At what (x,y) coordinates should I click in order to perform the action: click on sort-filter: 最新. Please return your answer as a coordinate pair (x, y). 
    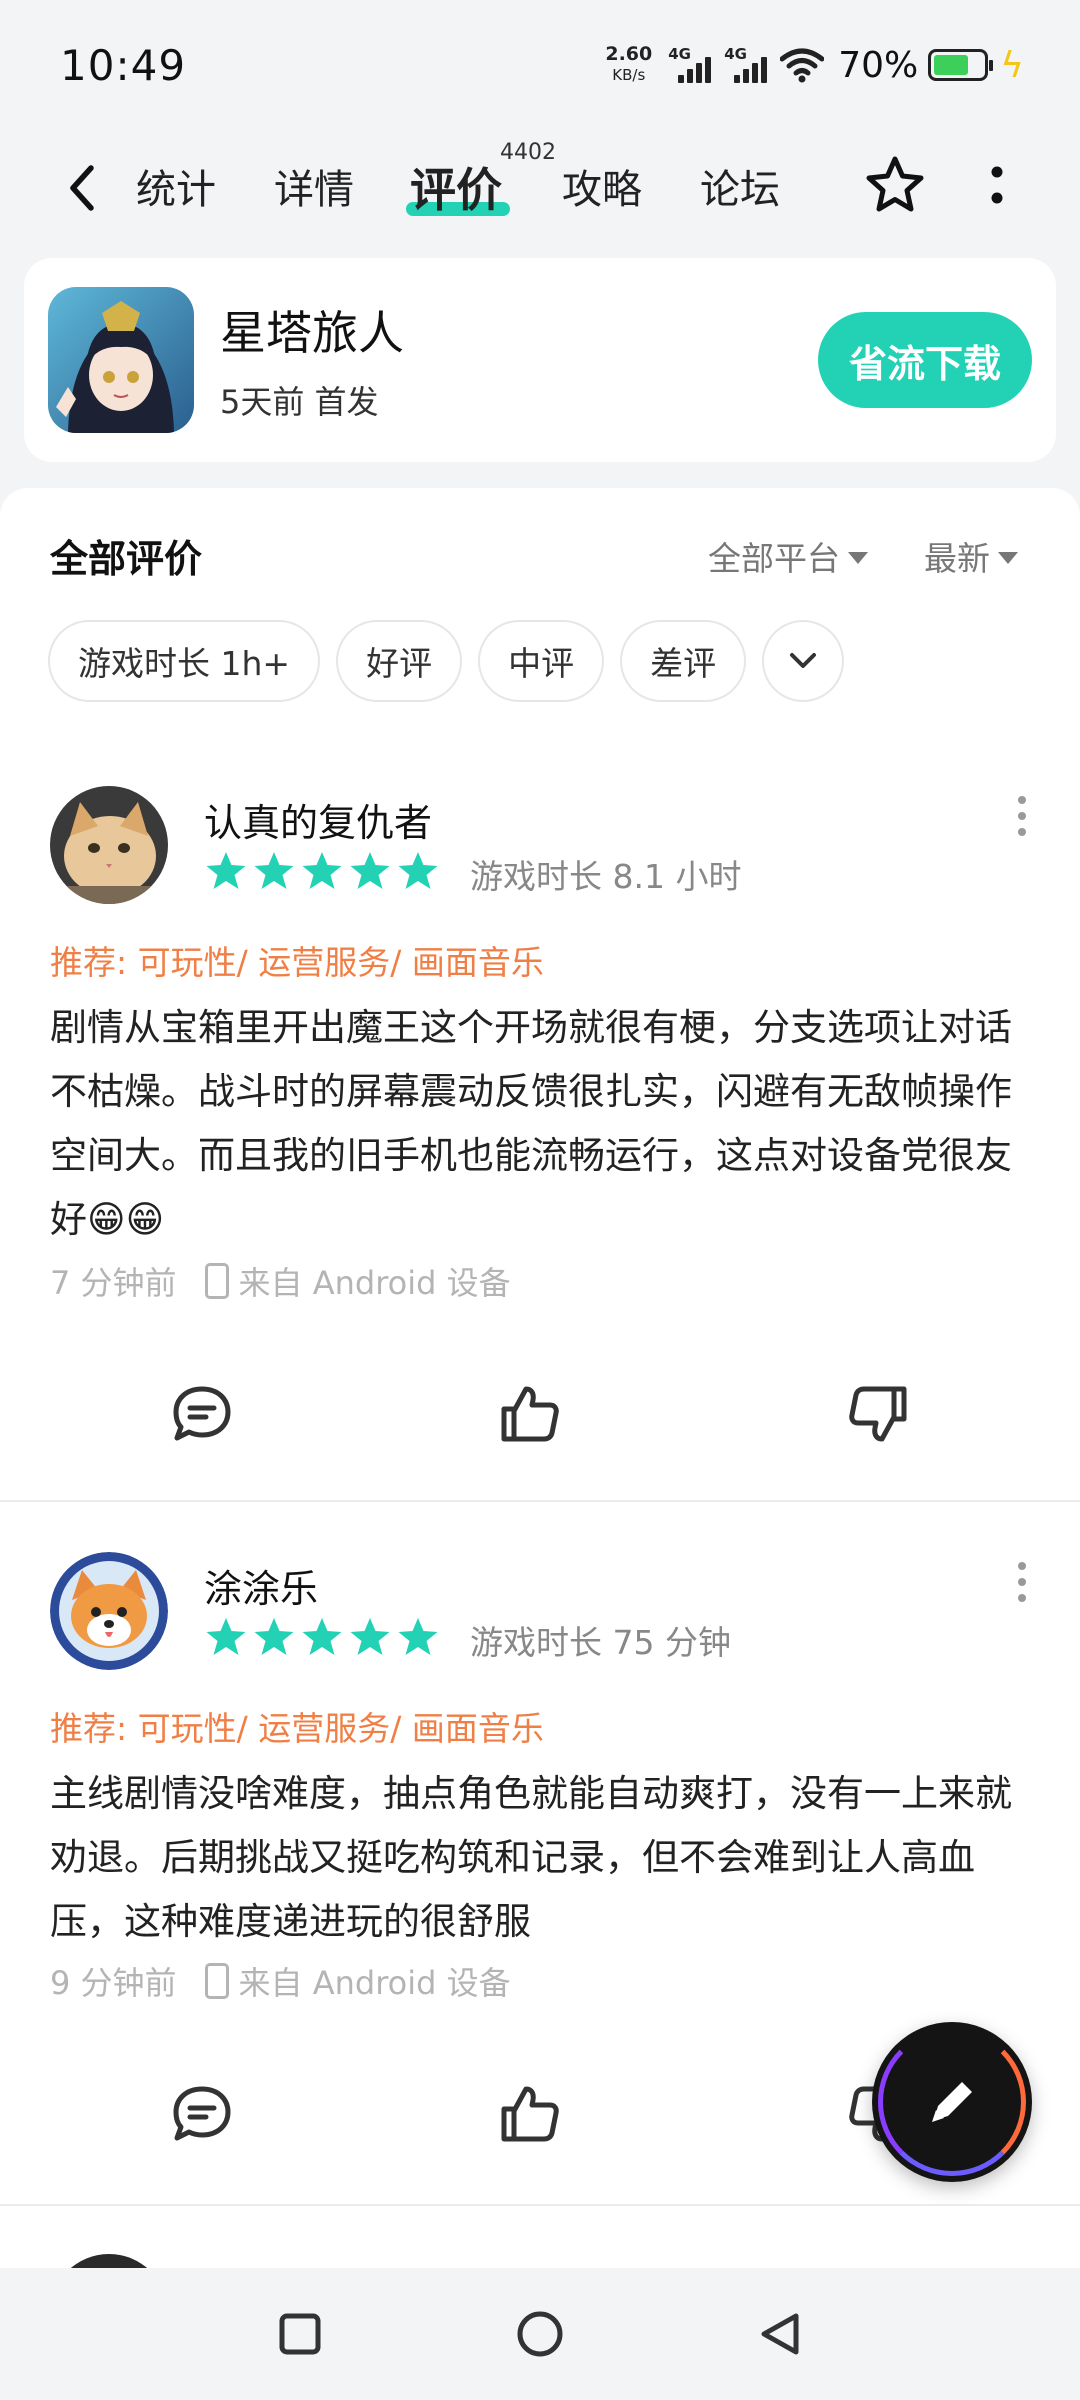
    Looking at the image, I should click on (971, 556).